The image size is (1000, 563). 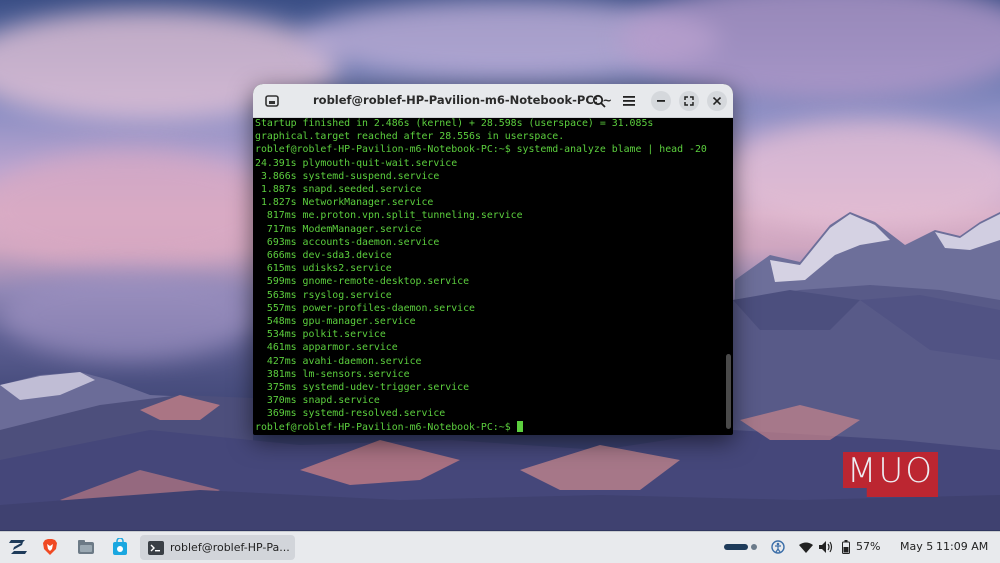 What do you see at coordinates (86, 547) in the screenshot?
I see `files-icon` at bounding box center [86, 547].